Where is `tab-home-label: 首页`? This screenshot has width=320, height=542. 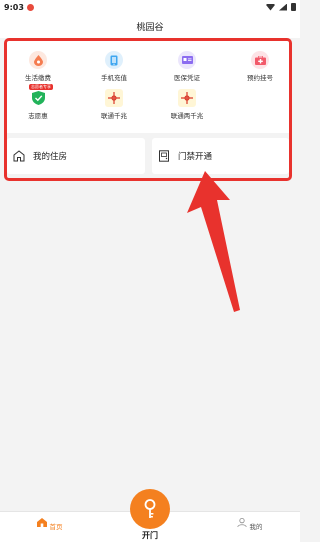 tab-home-label: 首页 is located at coordinates (56, 527).